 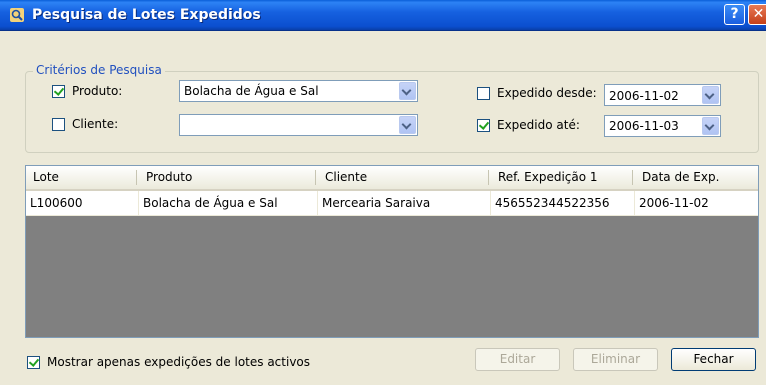 I want to click on help-icon: ?, so click(x=734, y=14).